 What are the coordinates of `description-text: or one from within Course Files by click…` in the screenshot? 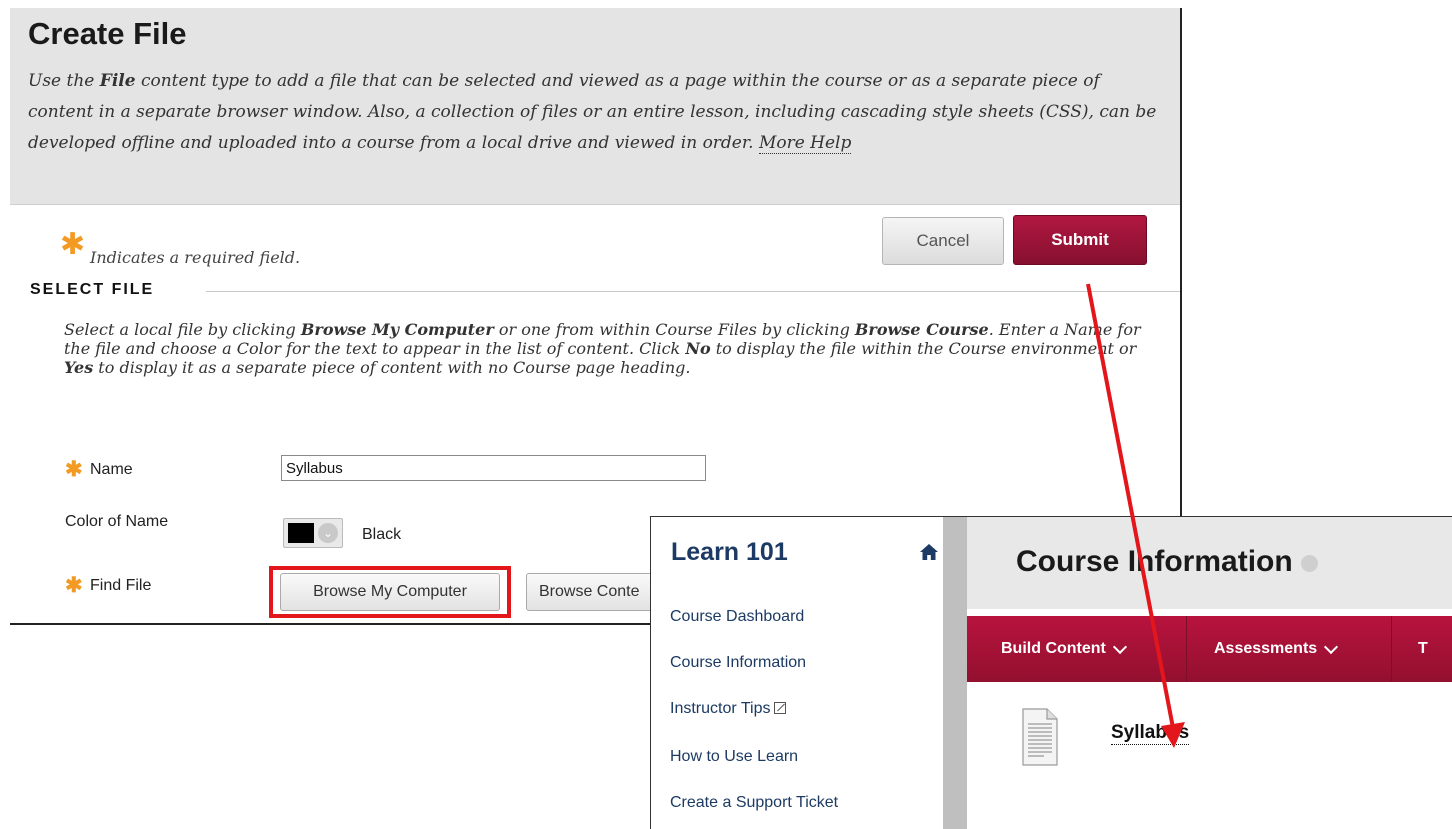 It's located at (674, 329).